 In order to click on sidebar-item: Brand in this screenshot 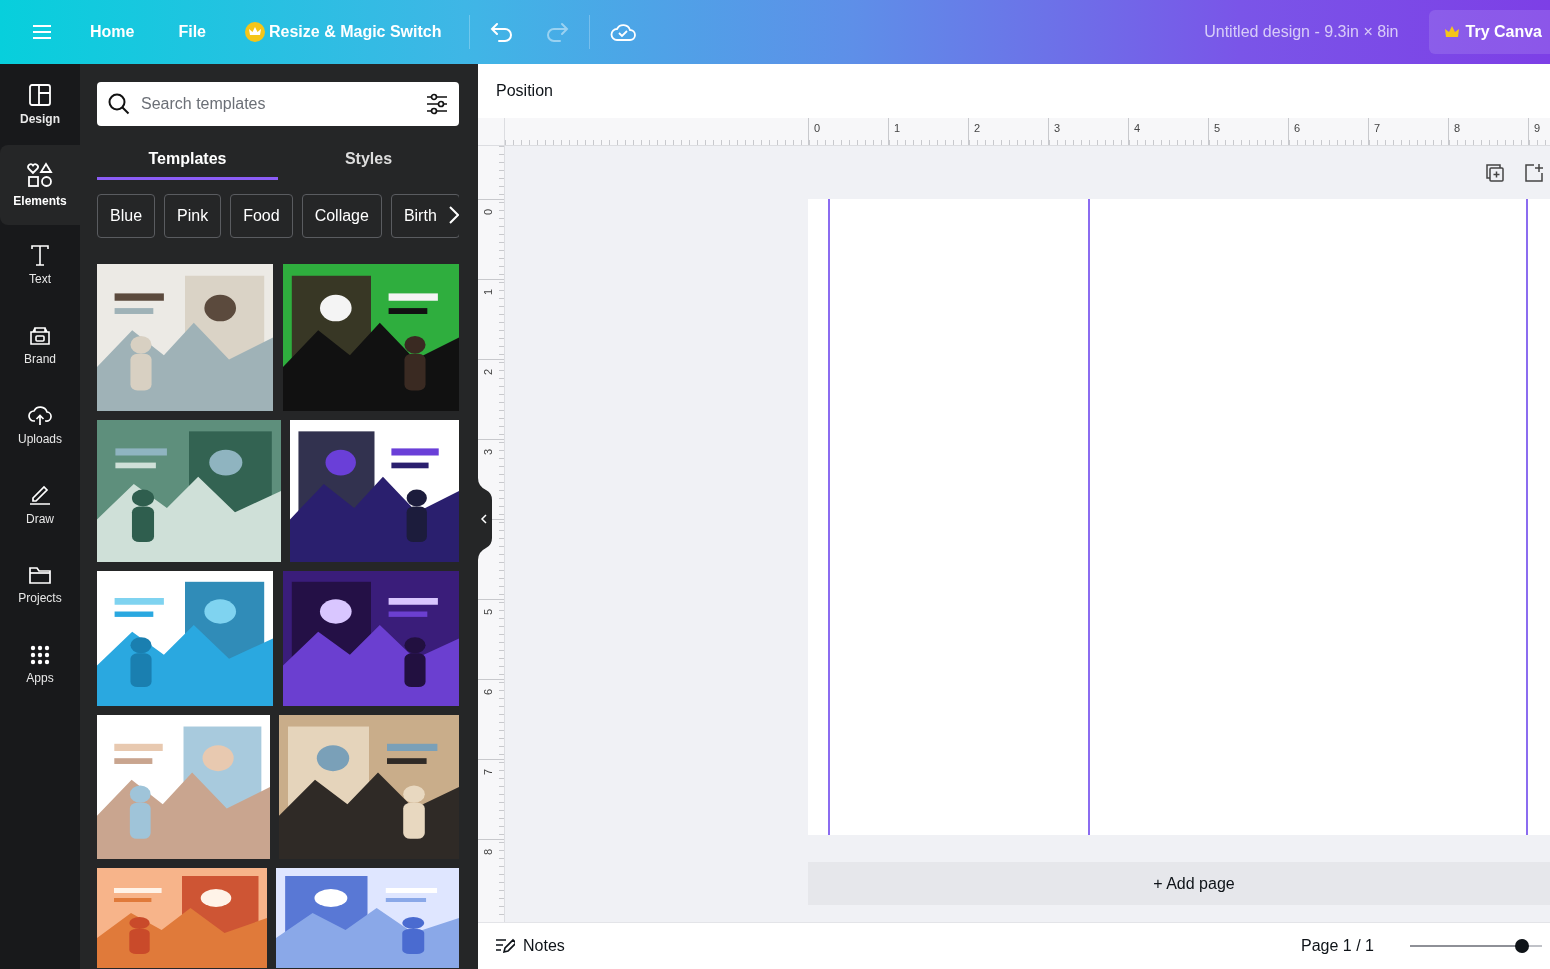, I will do `click(40, 345)`.